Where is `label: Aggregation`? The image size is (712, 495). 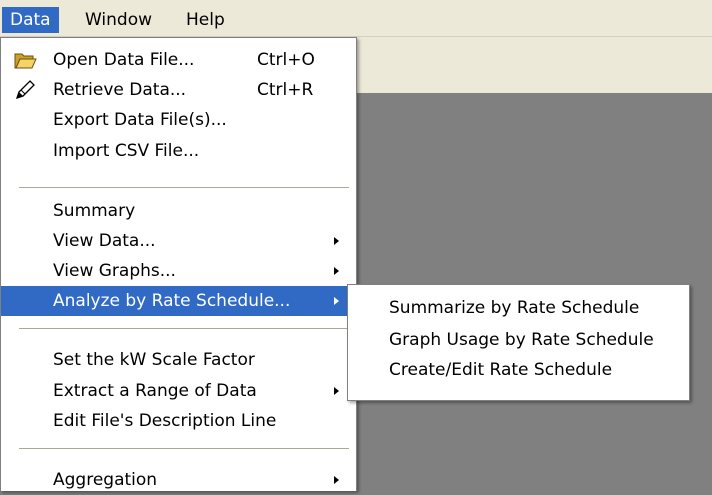 label: Aggregation is located at coordinates (105, 480).